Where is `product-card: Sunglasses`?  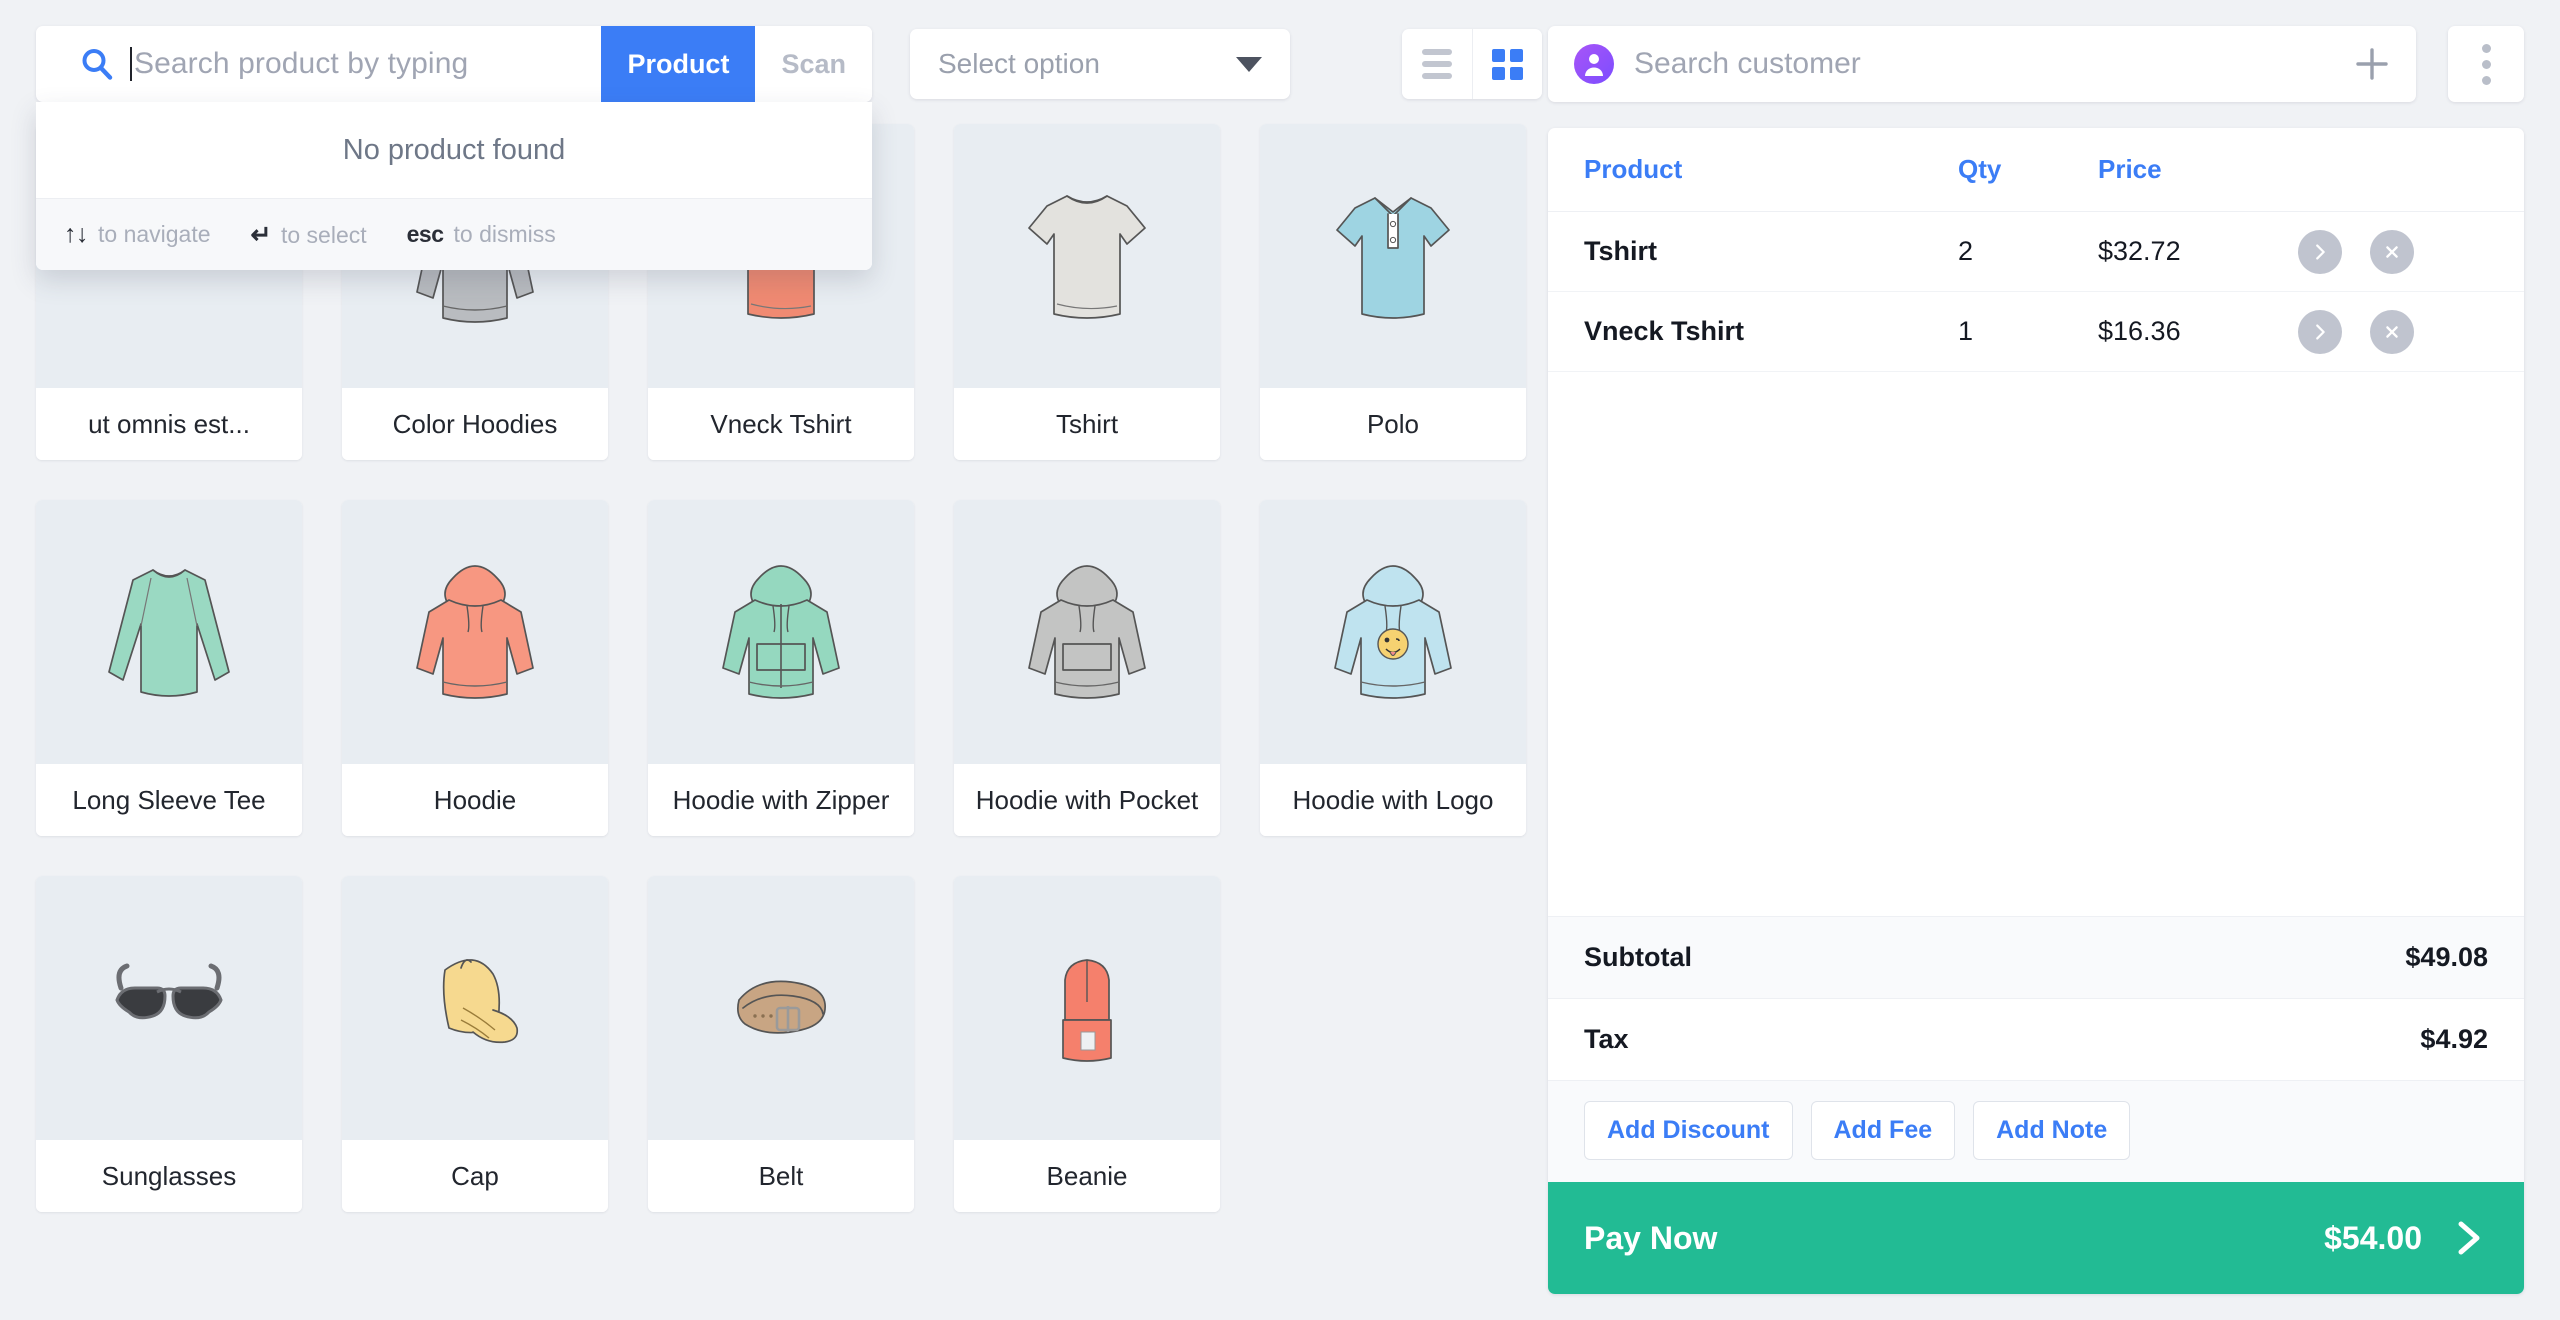 product-card: Sunglasses is located at coordinates (169, 1044).